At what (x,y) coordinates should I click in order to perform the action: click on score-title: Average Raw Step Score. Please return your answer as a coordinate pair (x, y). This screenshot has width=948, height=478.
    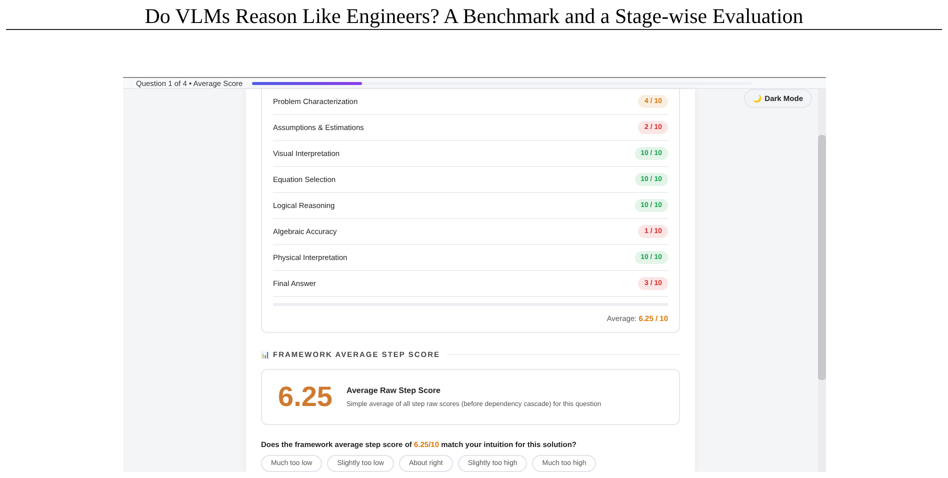
    Looking at the image, I should click on (394, 390).